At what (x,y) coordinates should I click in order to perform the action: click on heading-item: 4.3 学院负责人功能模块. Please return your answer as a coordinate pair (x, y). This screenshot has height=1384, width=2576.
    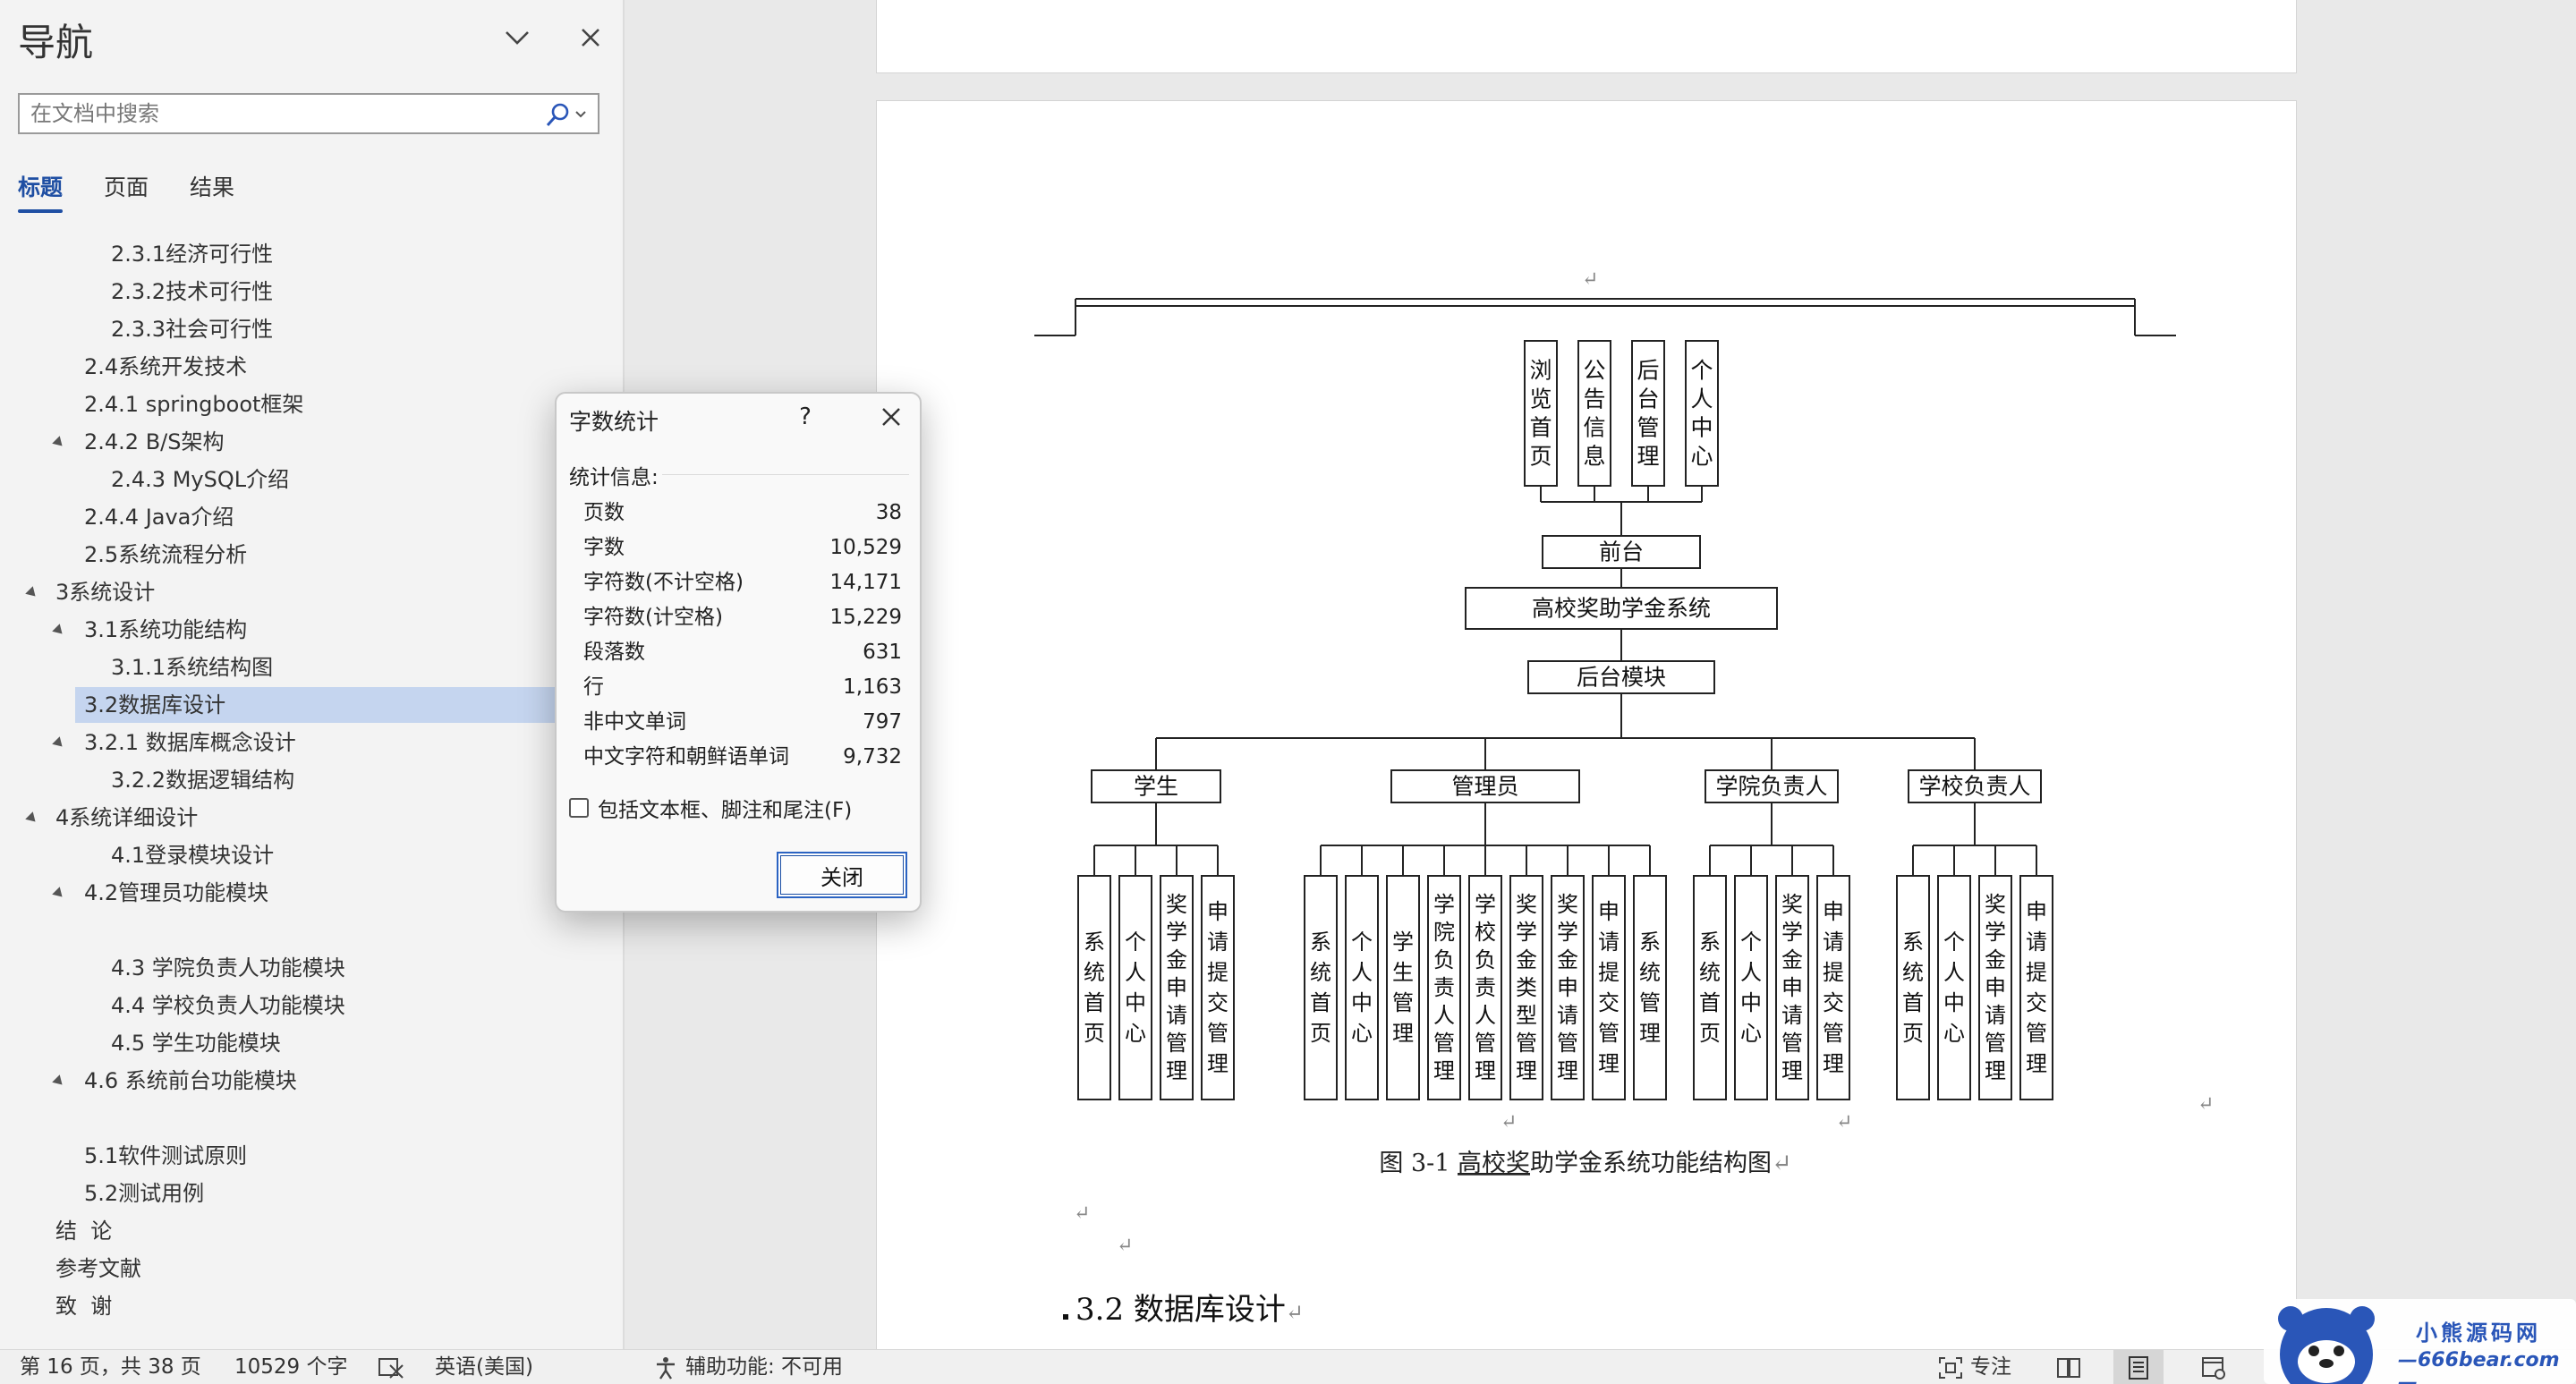
    Looking at the image, I should click on (228, 968).